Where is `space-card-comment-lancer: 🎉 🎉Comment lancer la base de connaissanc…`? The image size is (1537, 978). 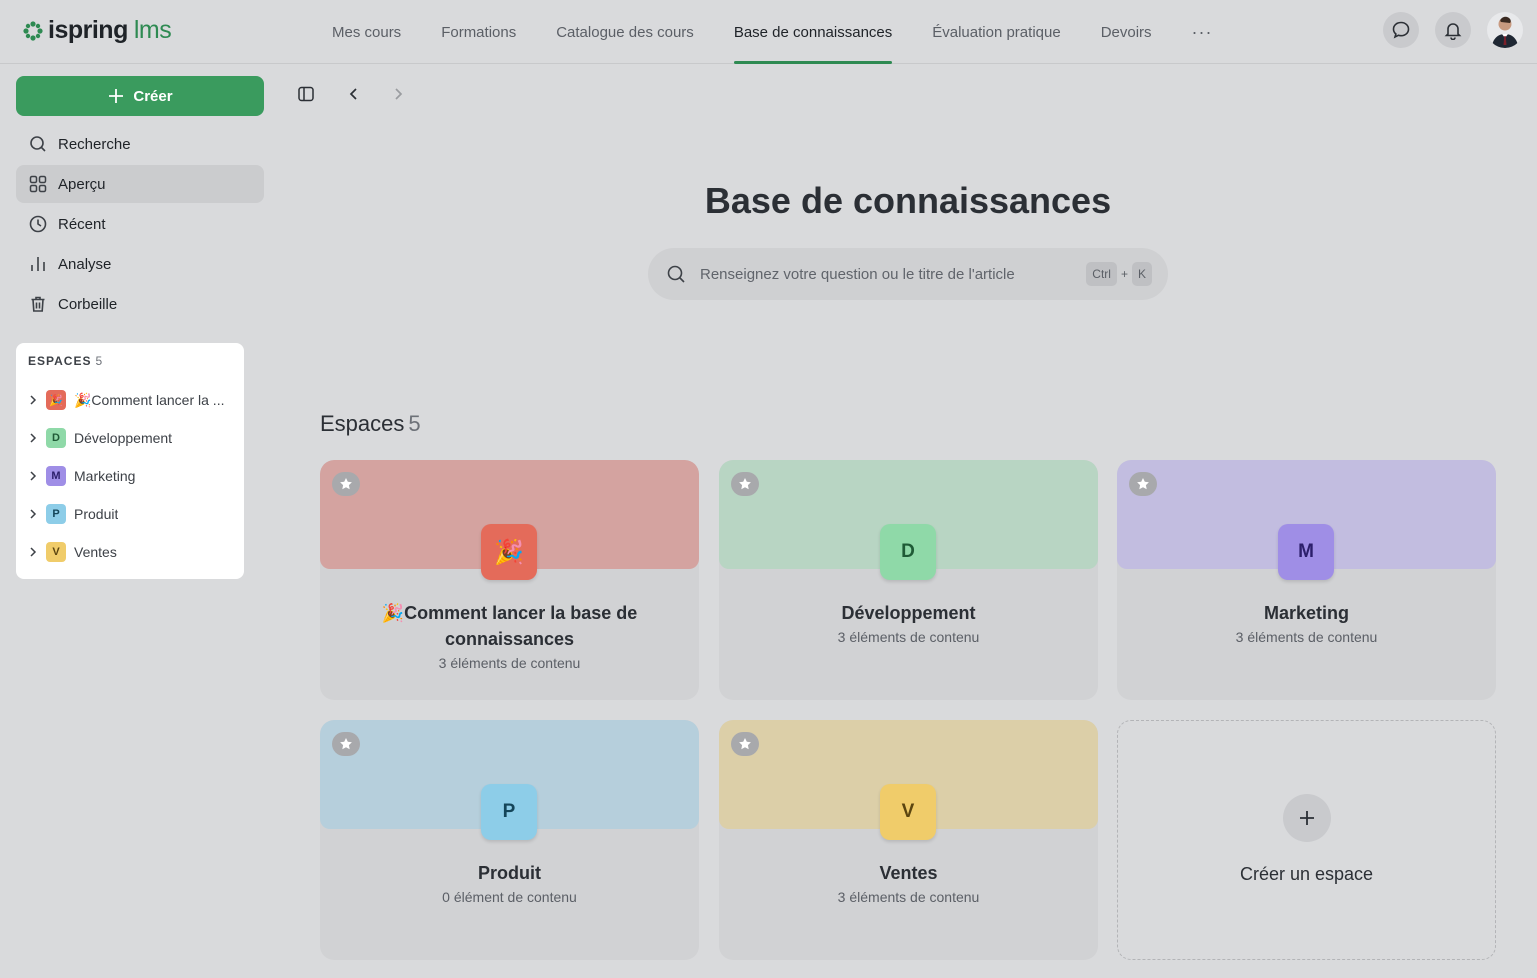 space-card-comment-lancer: 🎉 🎉Comment lancer la base de connaissanc… is located at coordinates (509, 580).